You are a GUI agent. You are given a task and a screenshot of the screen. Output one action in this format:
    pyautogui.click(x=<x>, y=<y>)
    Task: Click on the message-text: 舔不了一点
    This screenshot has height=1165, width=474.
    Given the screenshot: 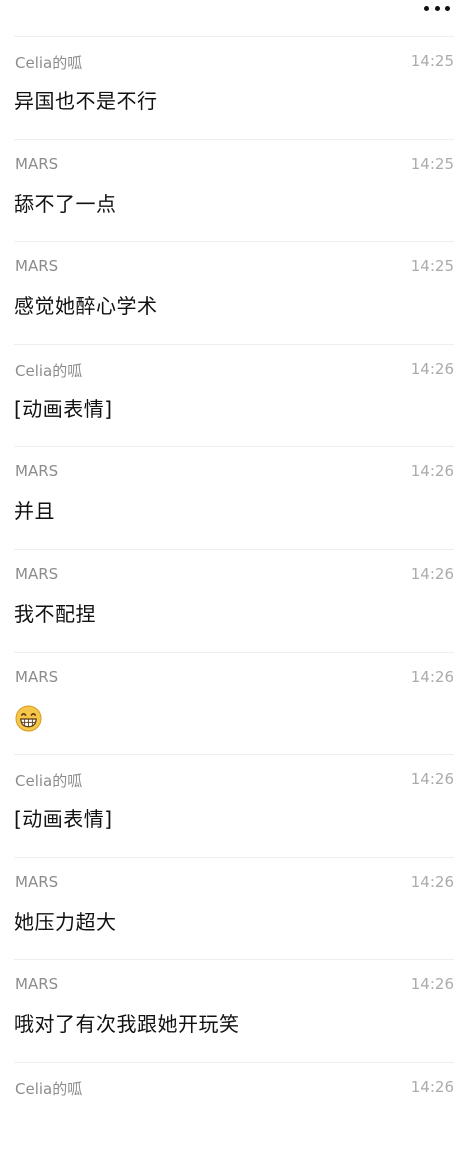 What is the action you would take?
    pyautogui.click(x=65, y=203)
    